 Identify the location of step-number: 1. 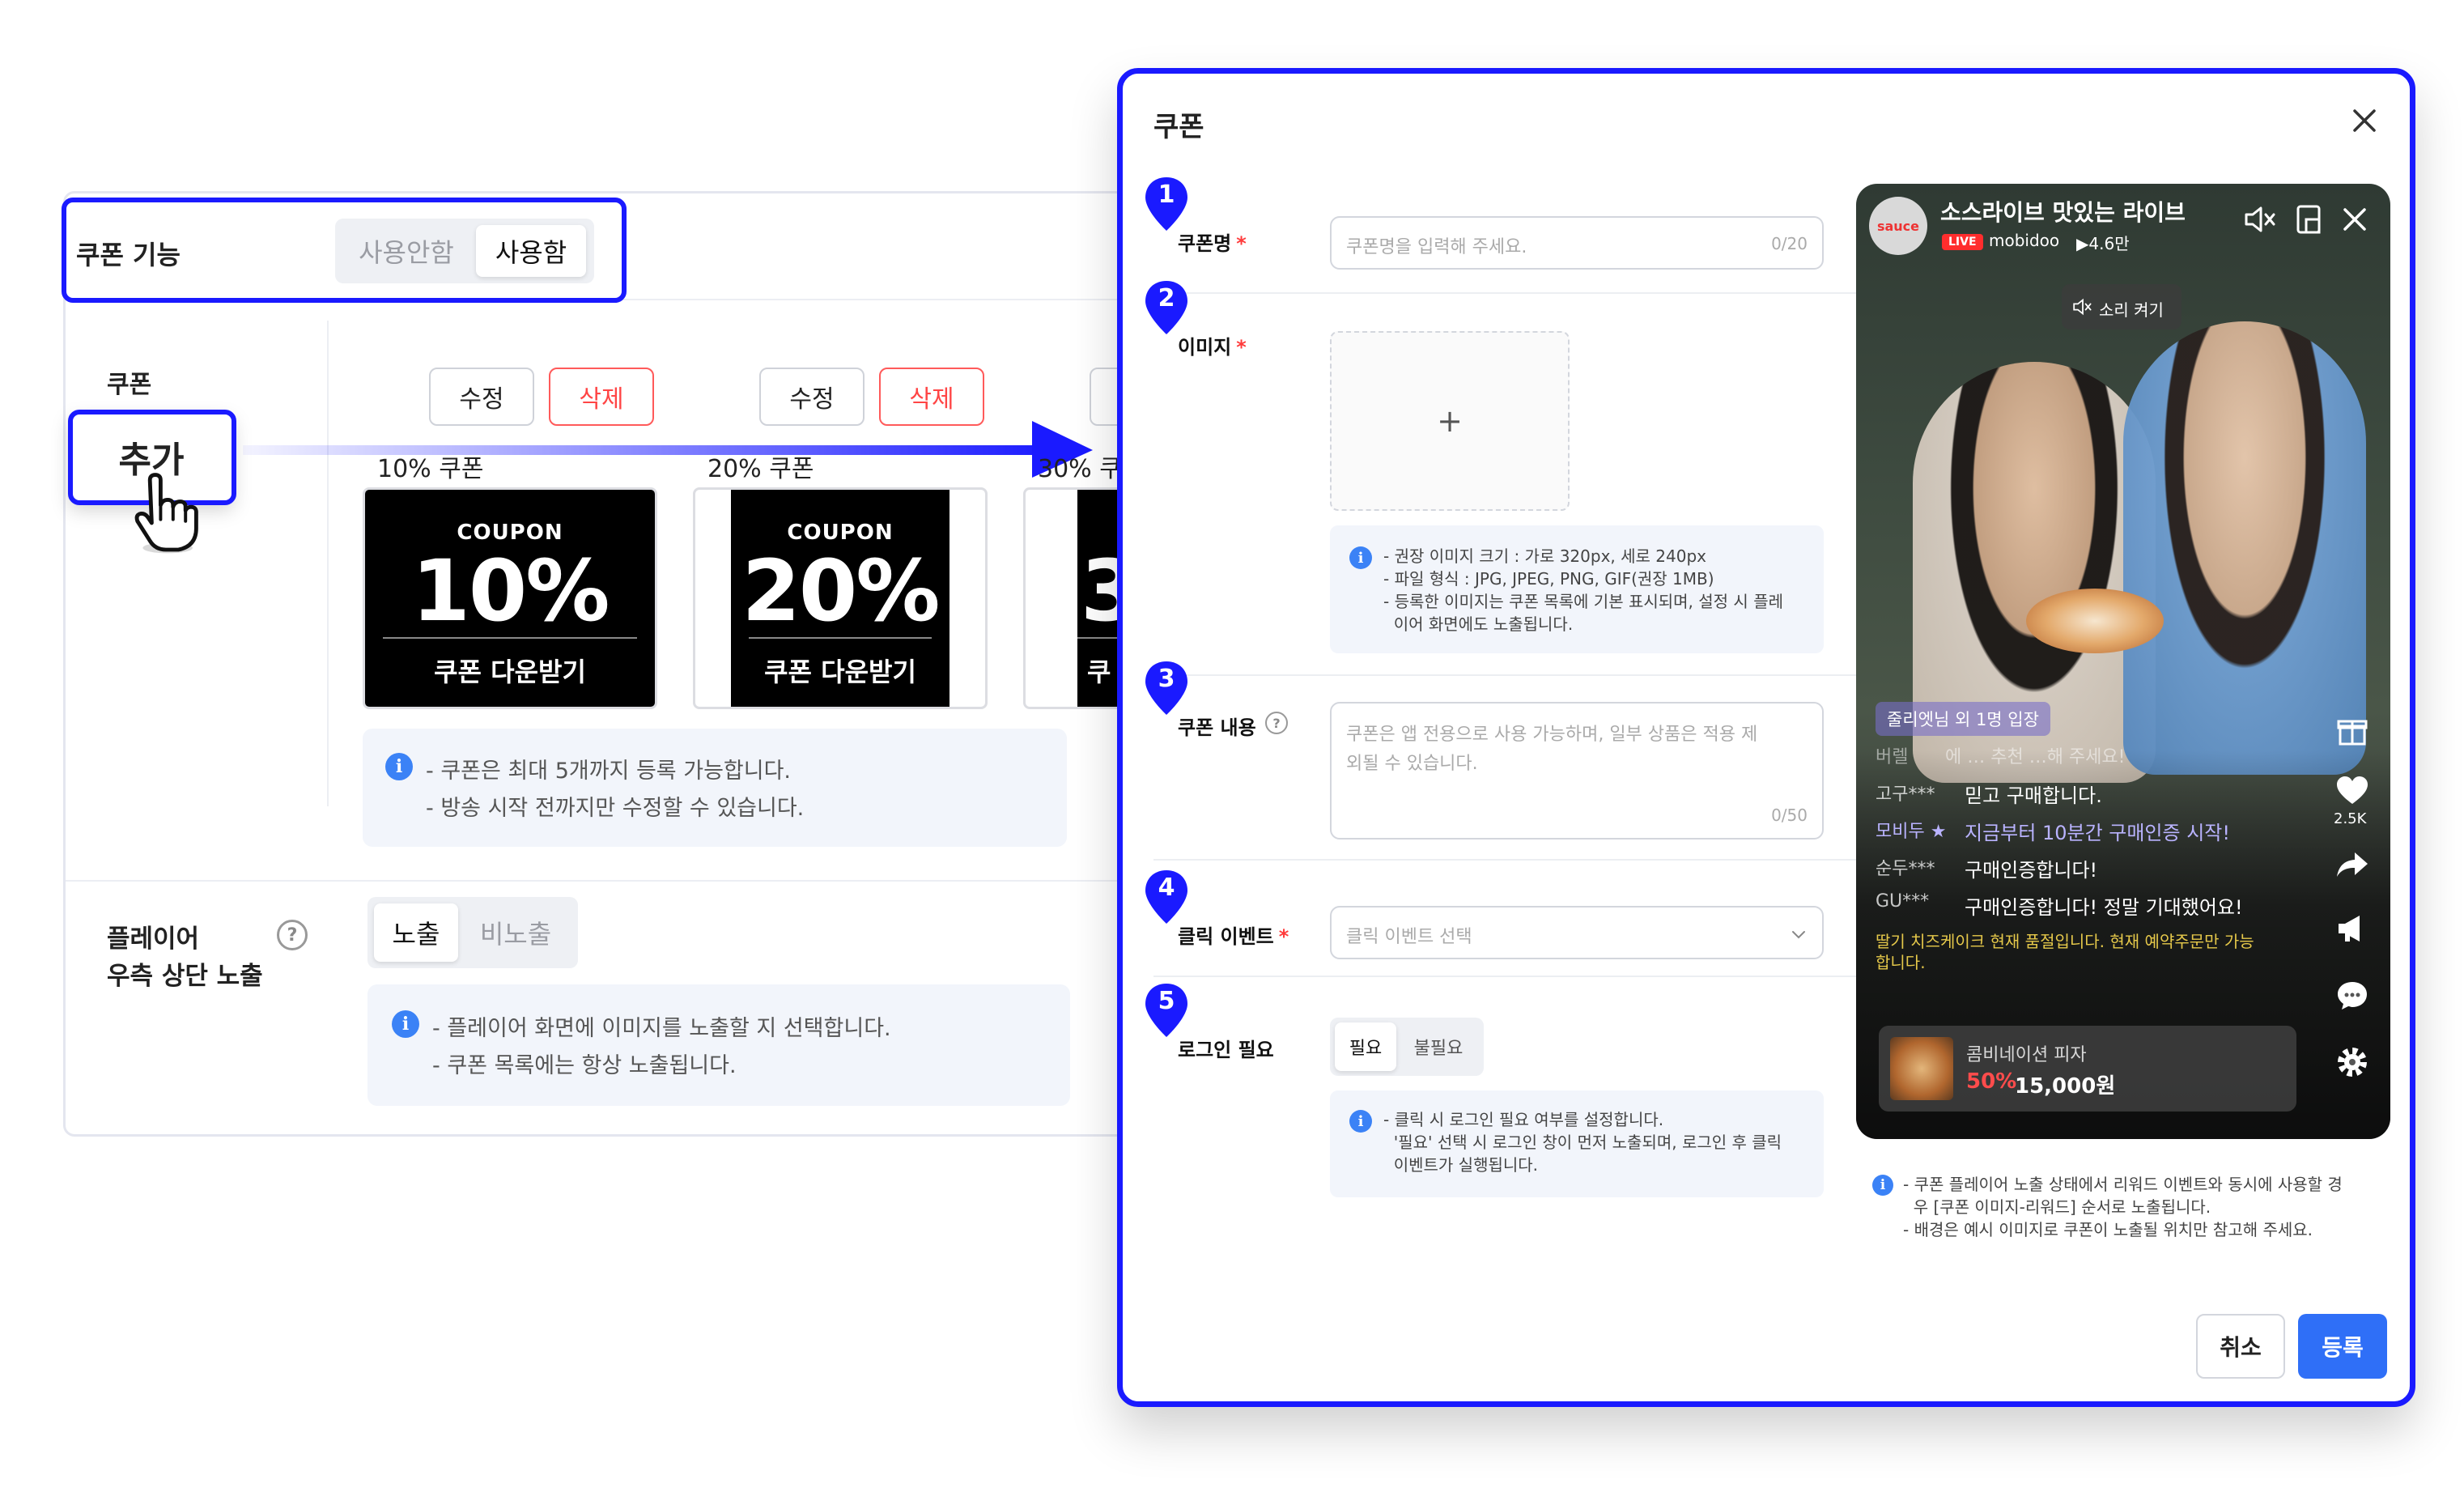
(1166, 195).